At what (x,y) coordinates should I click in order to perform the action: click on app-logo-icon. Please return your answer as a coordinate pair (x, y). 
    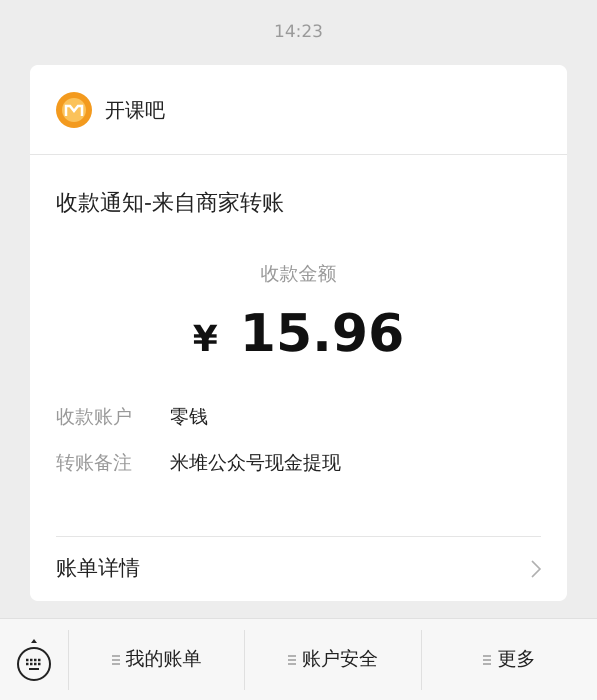
    Looking at the image, I should click on (74, 109).